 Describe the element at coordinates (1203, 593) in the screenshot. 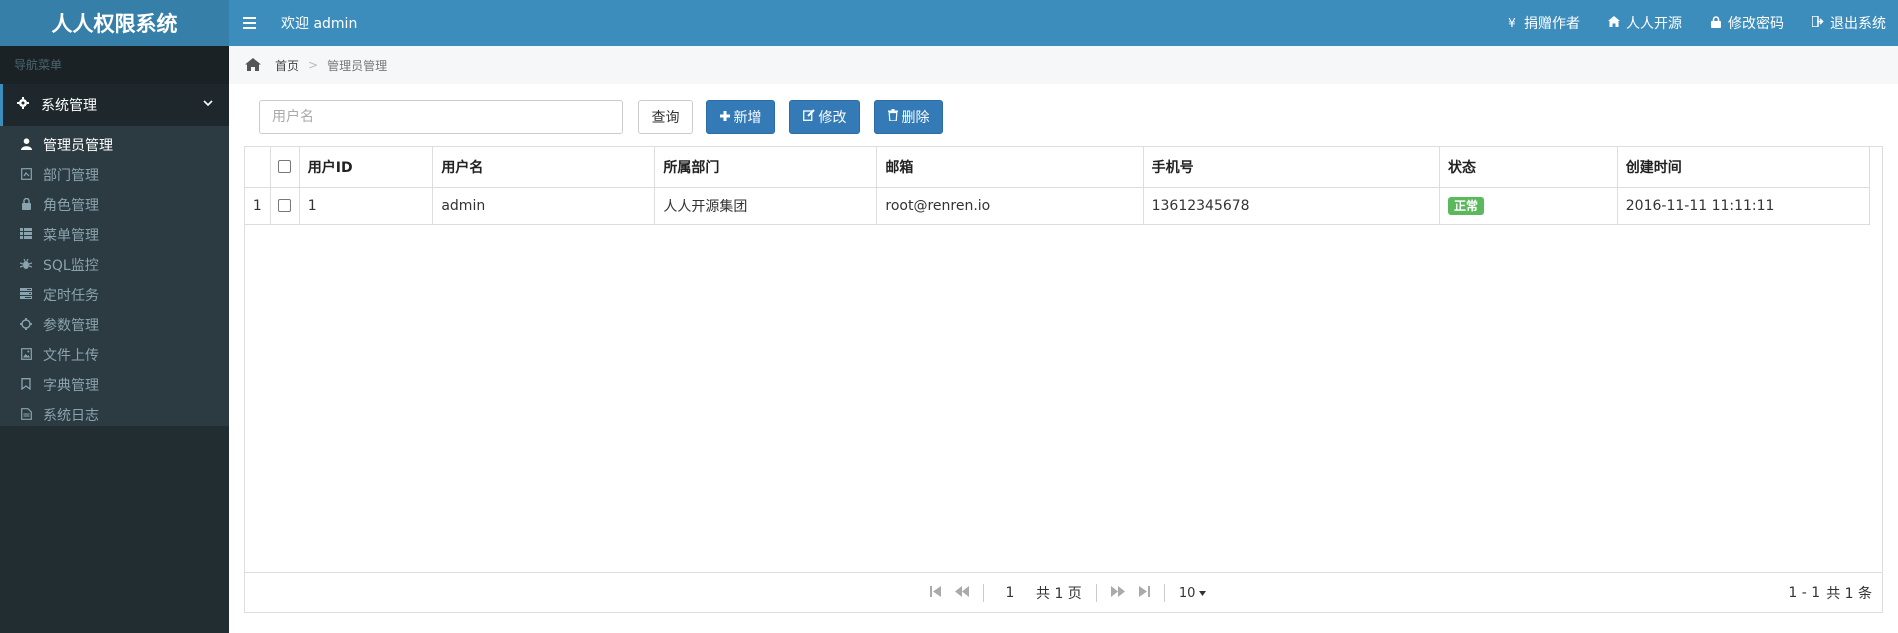

I see `caret-down-icon` at that location.